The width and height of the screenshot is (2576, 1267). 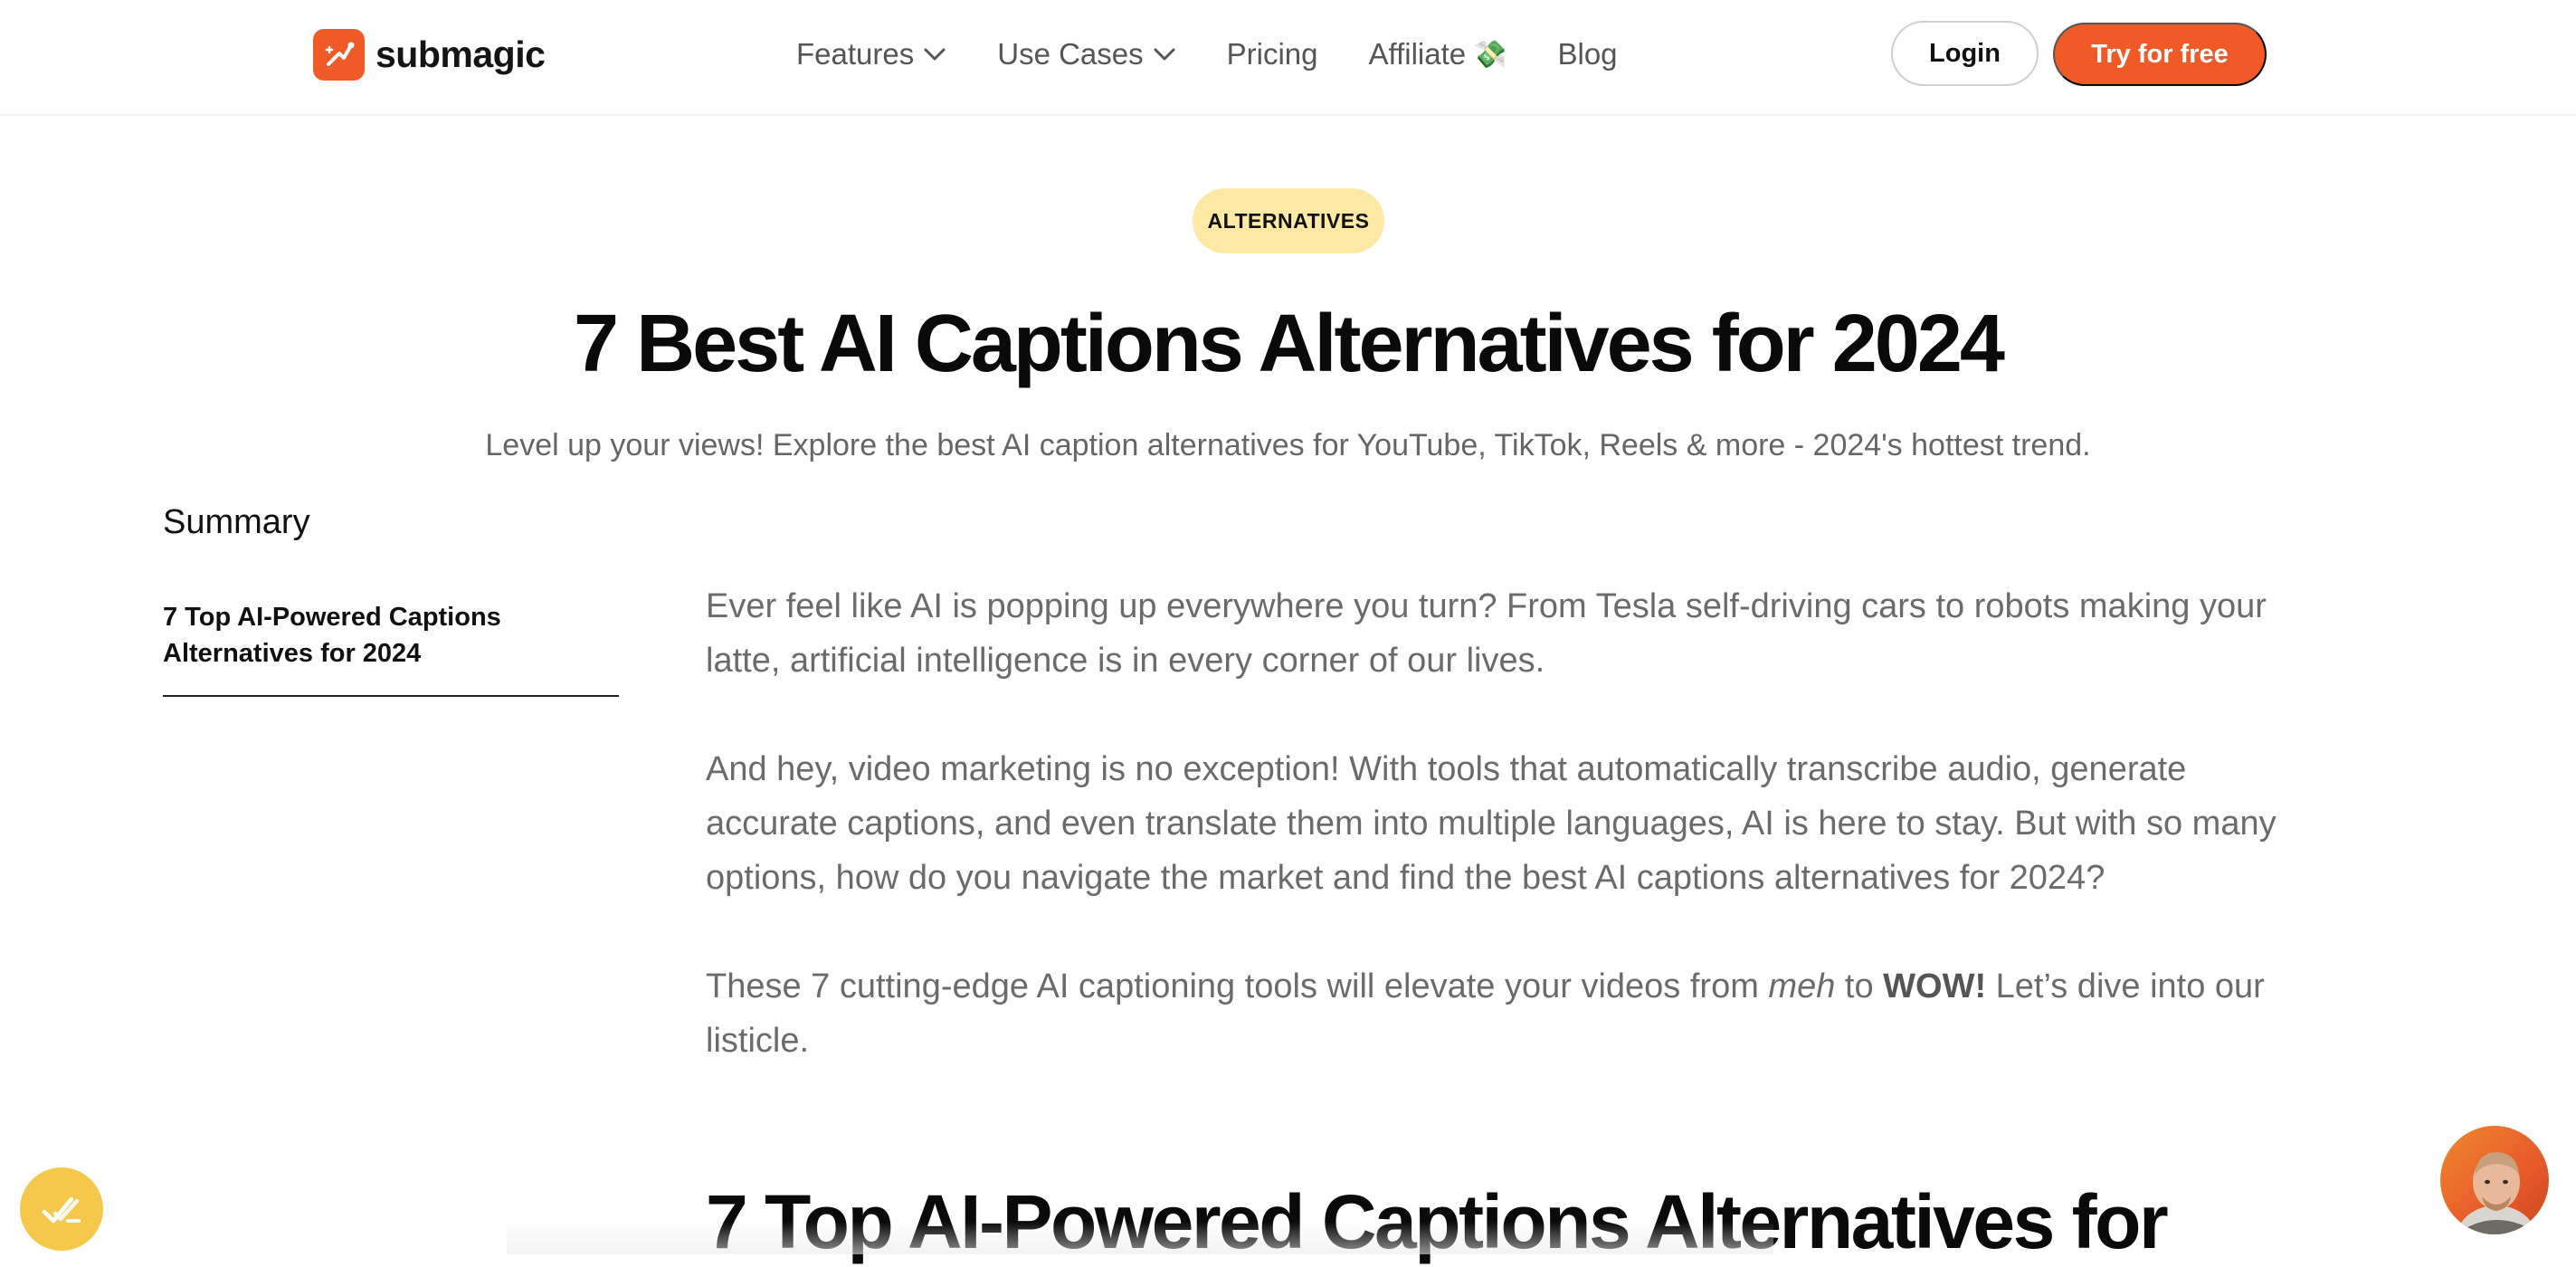 I want to click on brand-logo: submagic, so click(x=429, y=55).